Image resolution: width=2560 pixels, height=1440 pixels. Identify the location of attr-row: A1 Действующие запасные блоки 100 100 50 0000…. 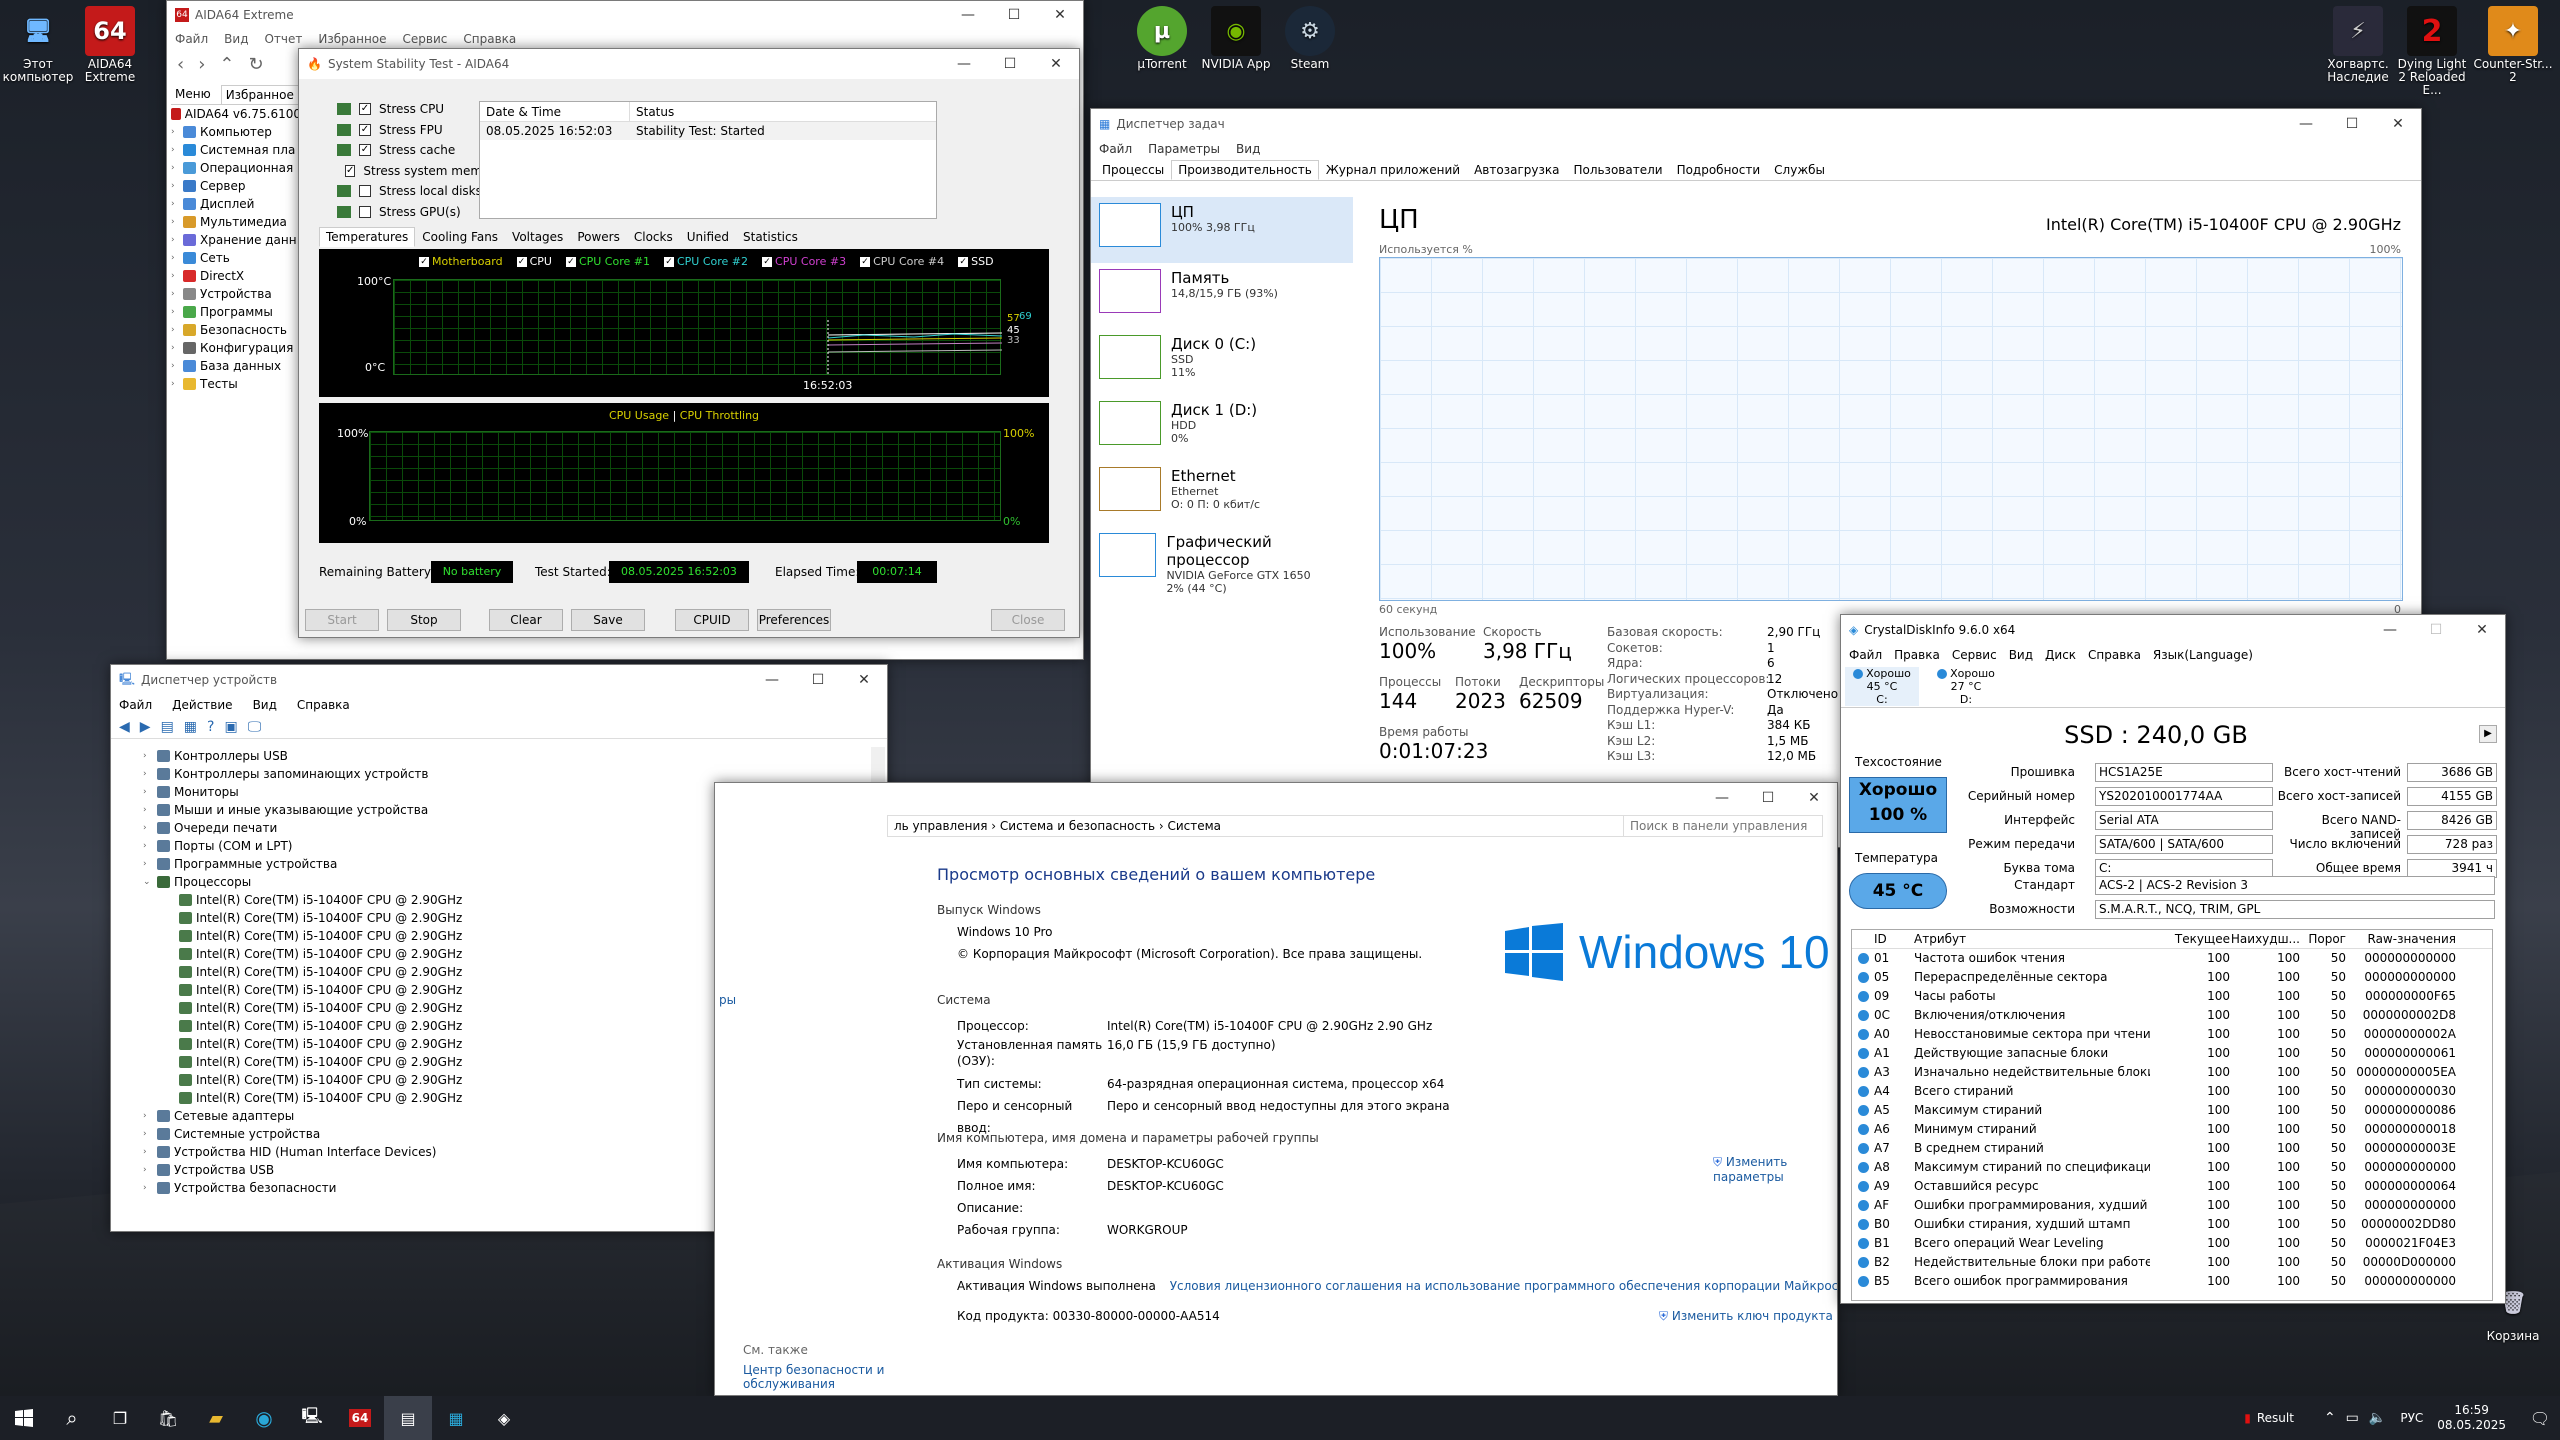
(2172, 1053).